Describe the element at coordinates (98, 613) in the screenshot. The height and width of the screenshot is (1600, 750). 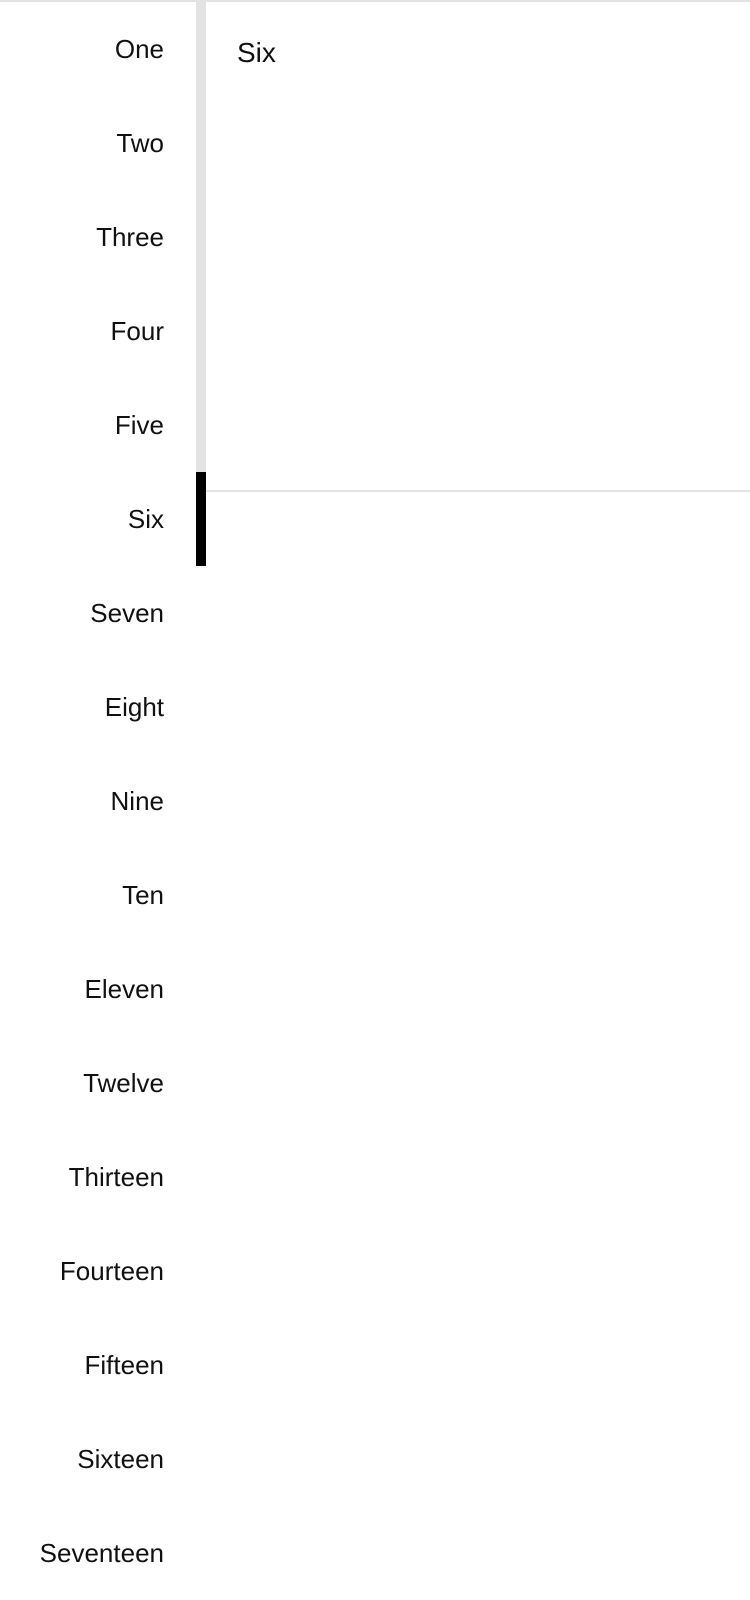
I see `tab-seven: Seven` at that location.